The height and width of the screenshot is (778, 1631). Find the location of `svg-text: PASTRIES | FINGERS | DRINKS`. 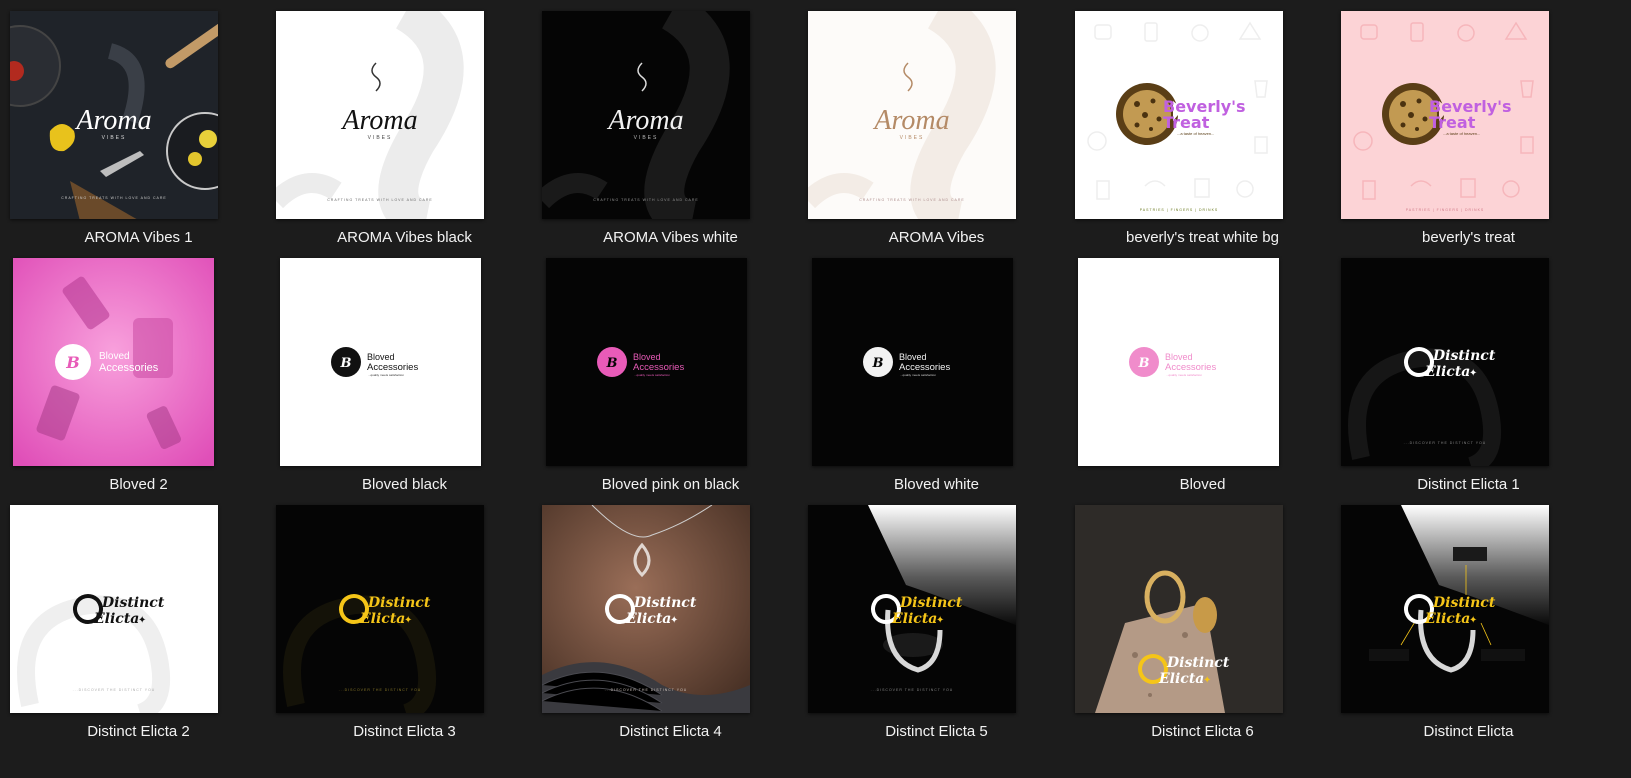

svg-text: PASTRIES | FINGERS | DRINKS is located at coordinates (1179, 210).